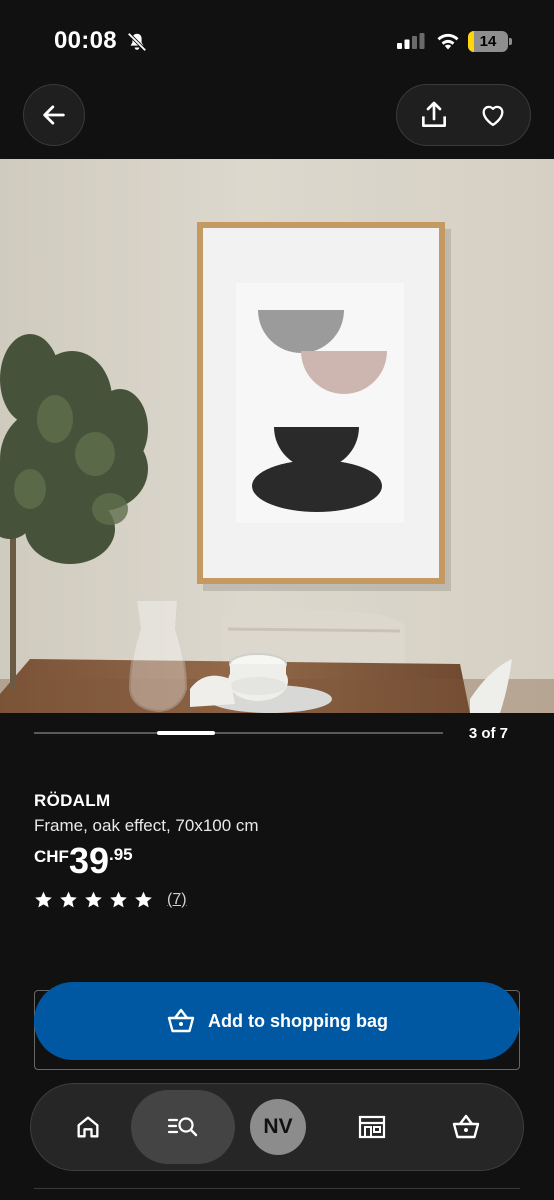 This screenshot has width=554, height=1200. Describe the element at coordinates (463, 115) in the screenshot. I see `product-actions` at that location.